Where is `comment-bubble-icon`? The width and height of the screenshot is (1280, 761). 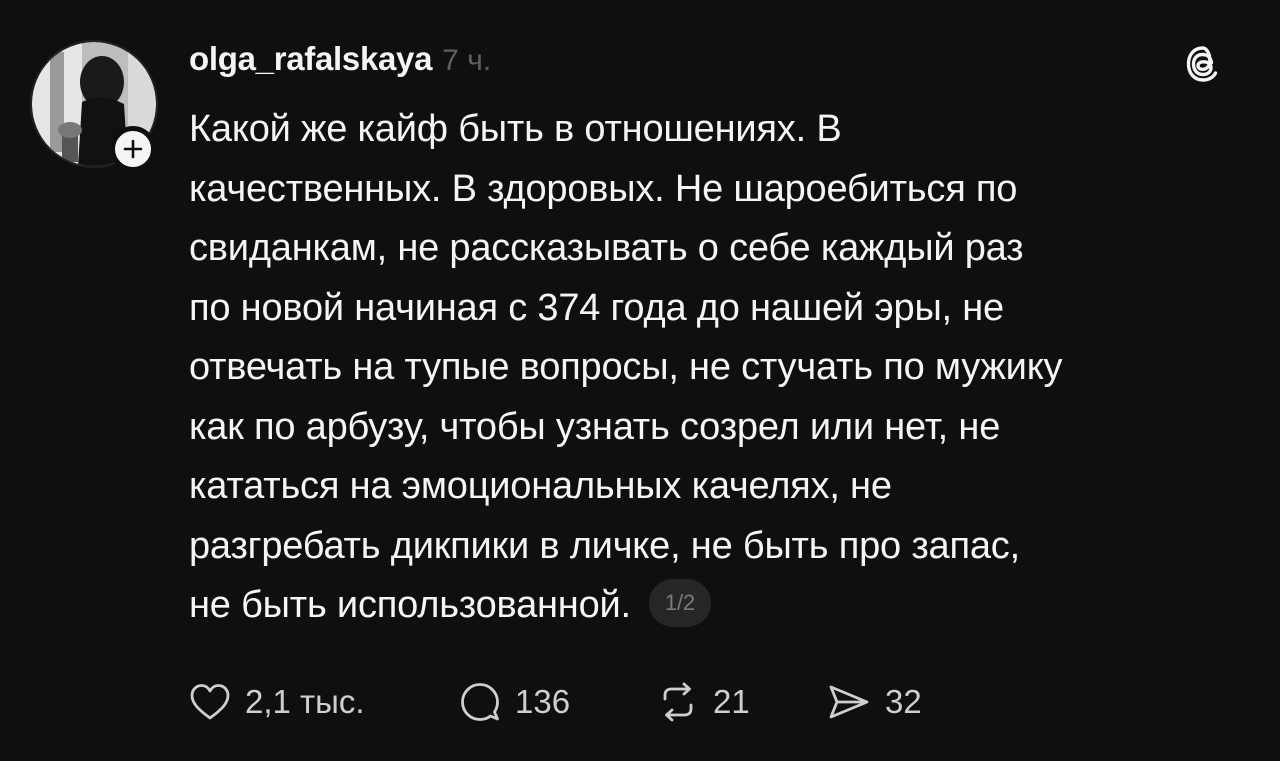 comment-bubble-icon is located at coordinates (480, 702).